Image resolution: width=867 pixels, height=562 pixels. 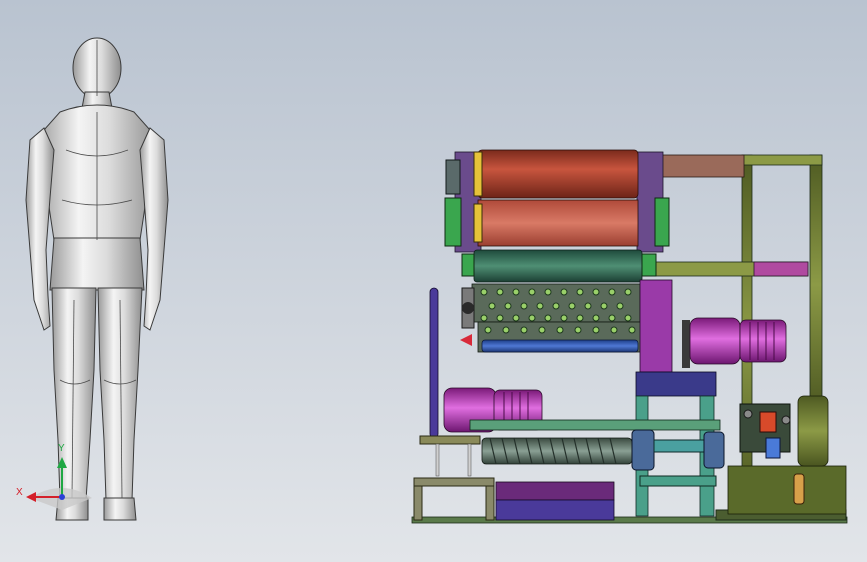 I want to click on third-roller, so click(x=558, y=266).